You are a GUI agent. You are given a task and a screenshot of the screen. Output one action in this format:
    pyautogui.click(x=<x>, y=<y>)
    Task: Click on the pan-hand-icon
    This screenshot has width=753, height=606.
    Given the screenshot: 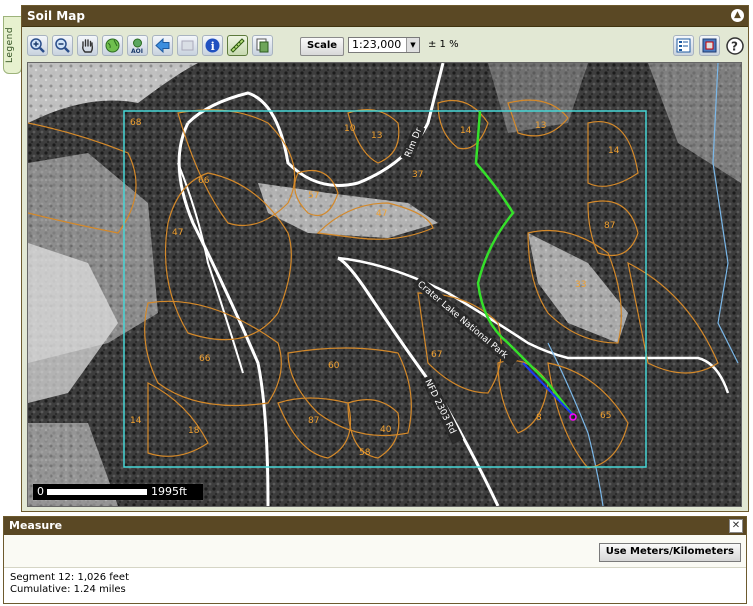 What is the action you would take?
    pyautogui.click(x=88, y=46)
    